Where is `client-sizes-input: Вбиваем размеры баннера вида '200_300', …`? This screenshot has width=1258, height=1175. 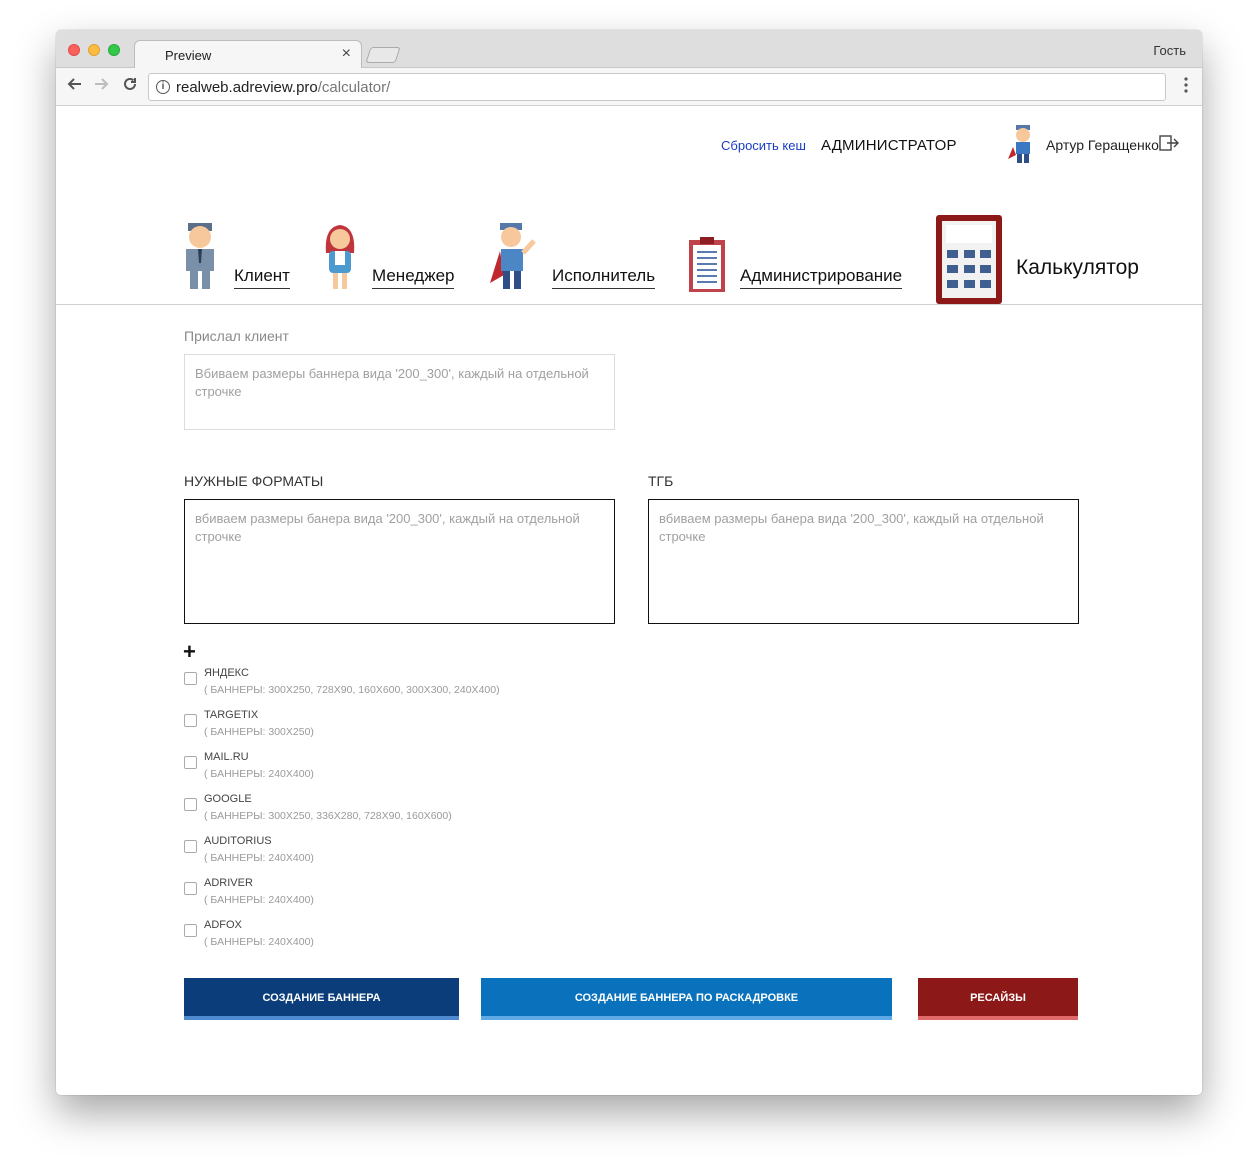
client-sizes-input: Вбиваем размеры баннера вида '200_300', … is located at coordinates (399, 392).